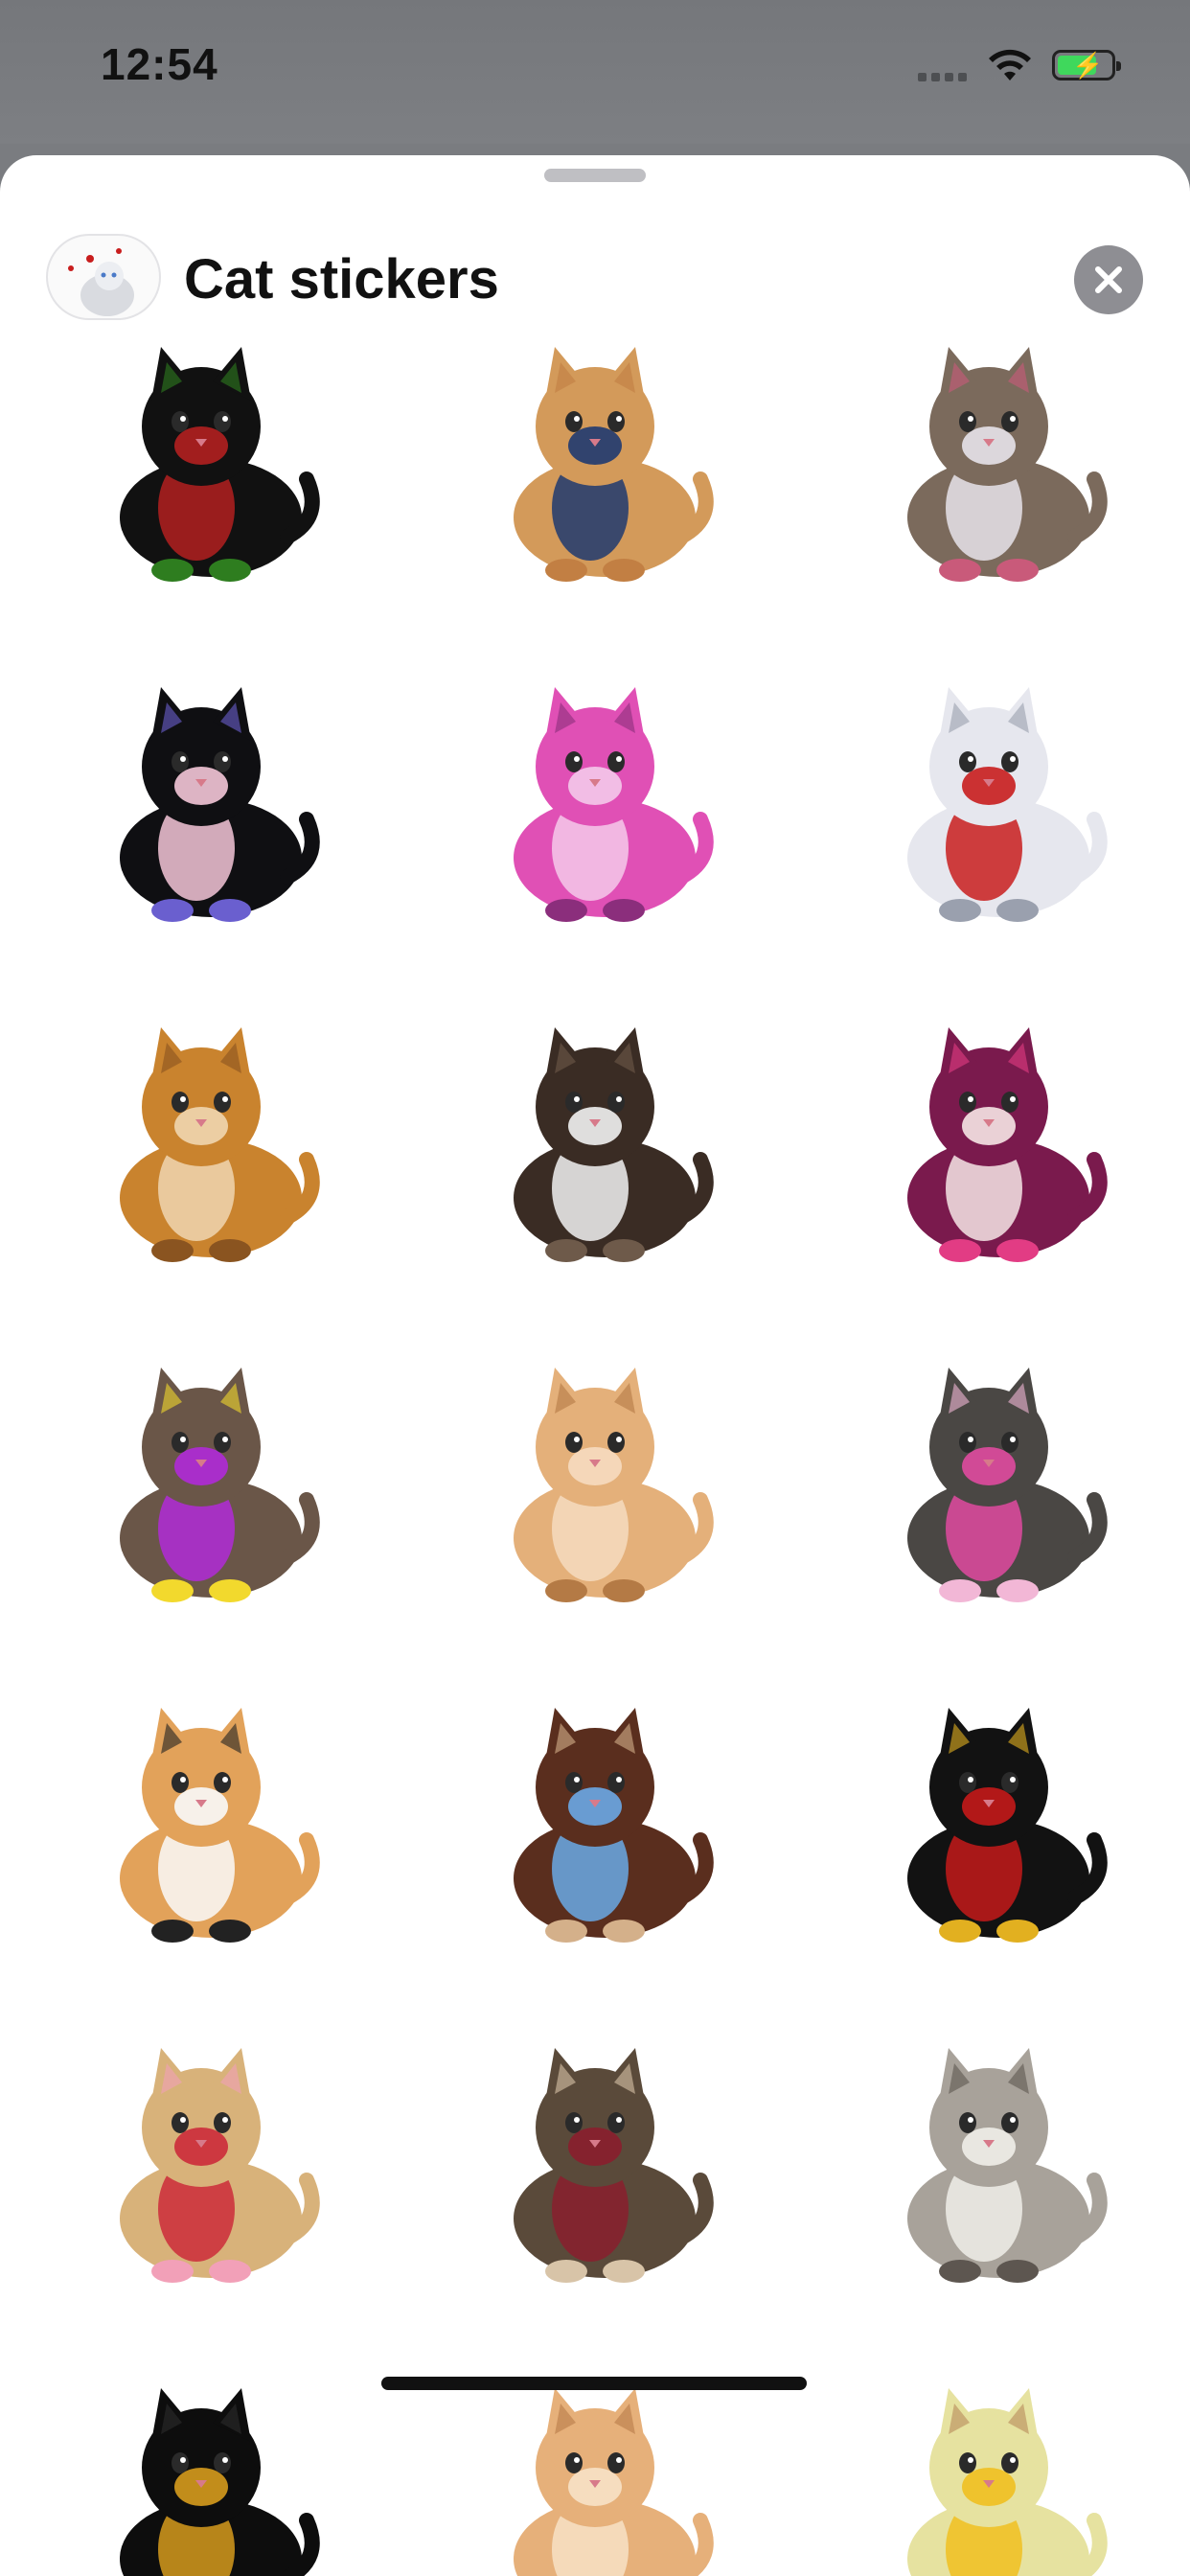 This screenshot has width=1190, height=2576. I want to click on battery-icon: ⚡, so click(1087, 65).